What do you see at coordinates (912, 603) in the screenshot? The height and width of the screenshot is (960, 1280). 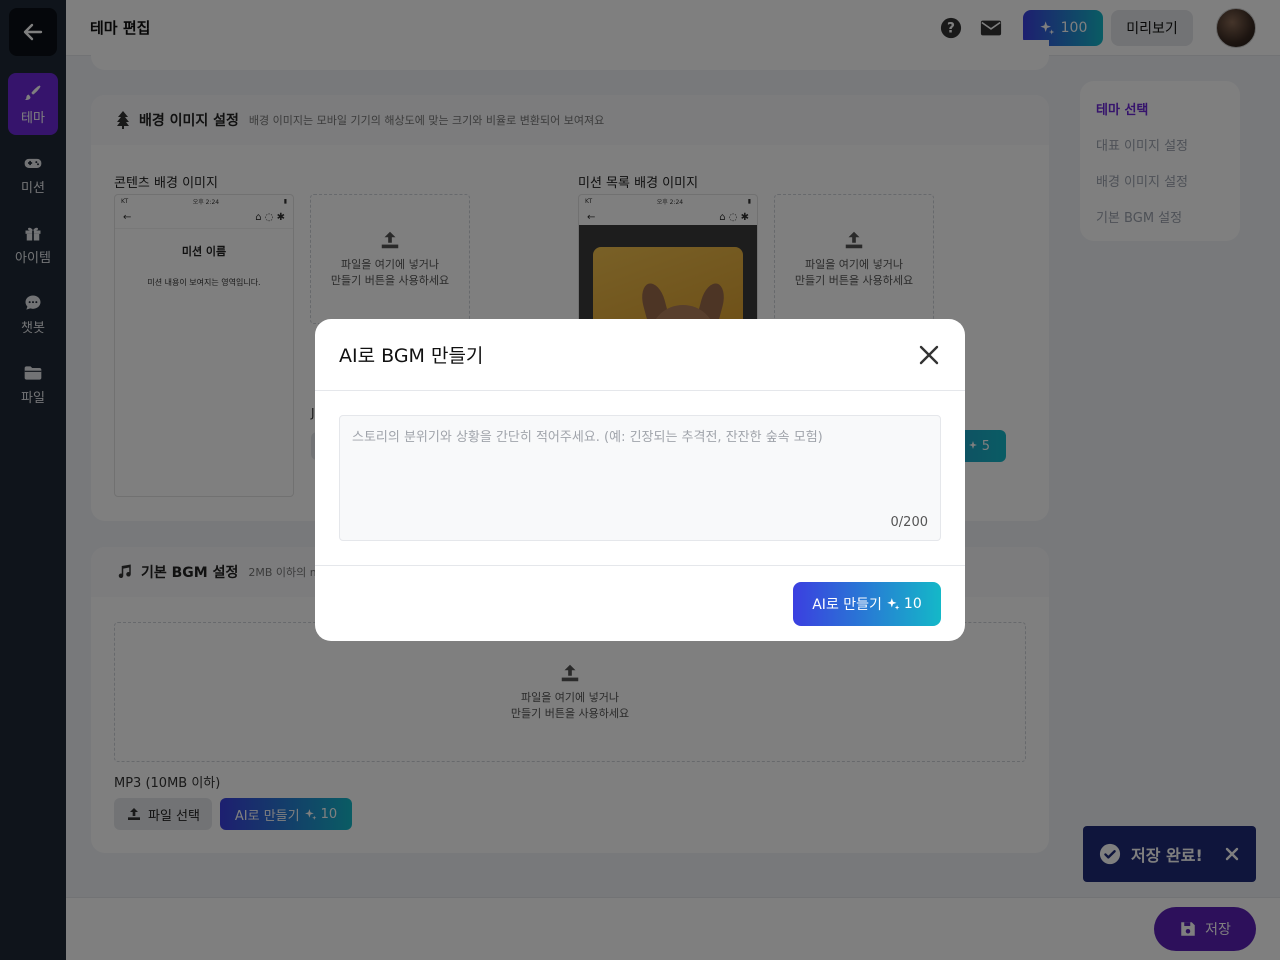 I see `ai-generate-cost: 10` at bounding box center [912, 603].